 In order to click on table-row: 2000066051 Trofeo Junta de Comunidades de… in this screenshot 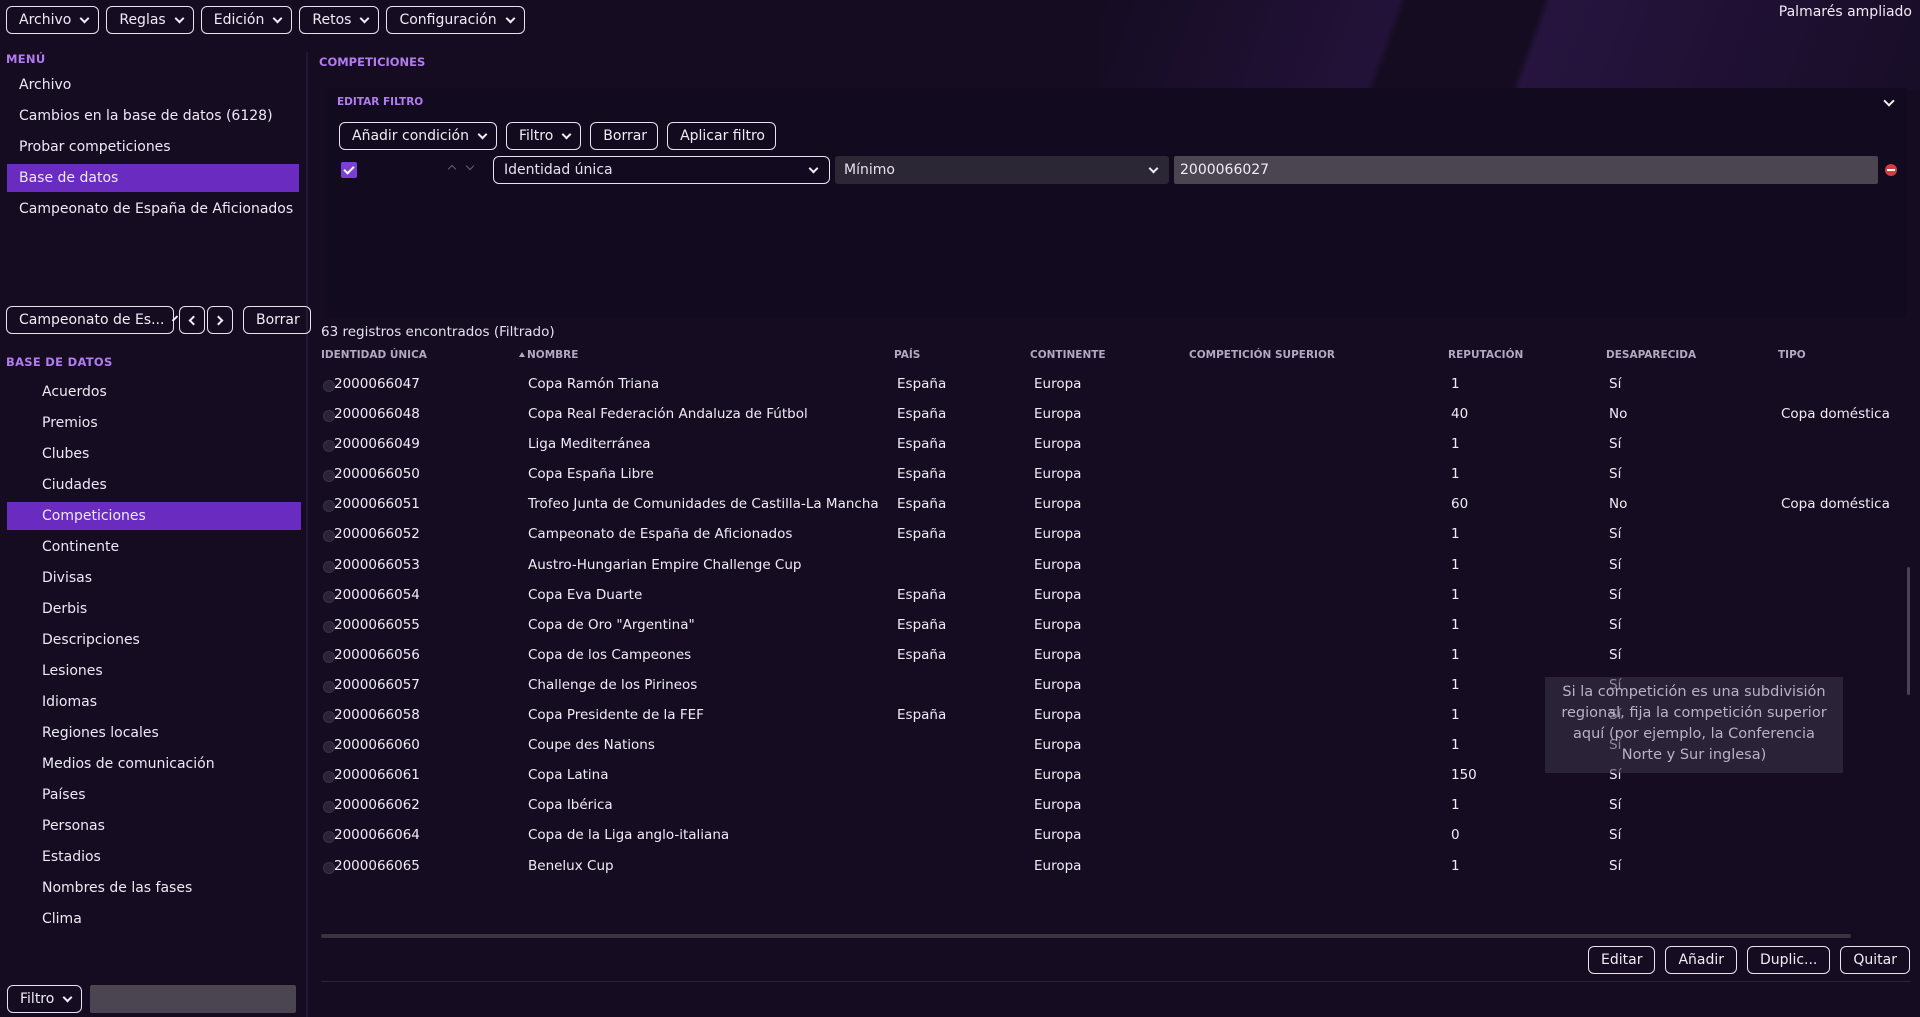, I will do `click(1116, 506)`.